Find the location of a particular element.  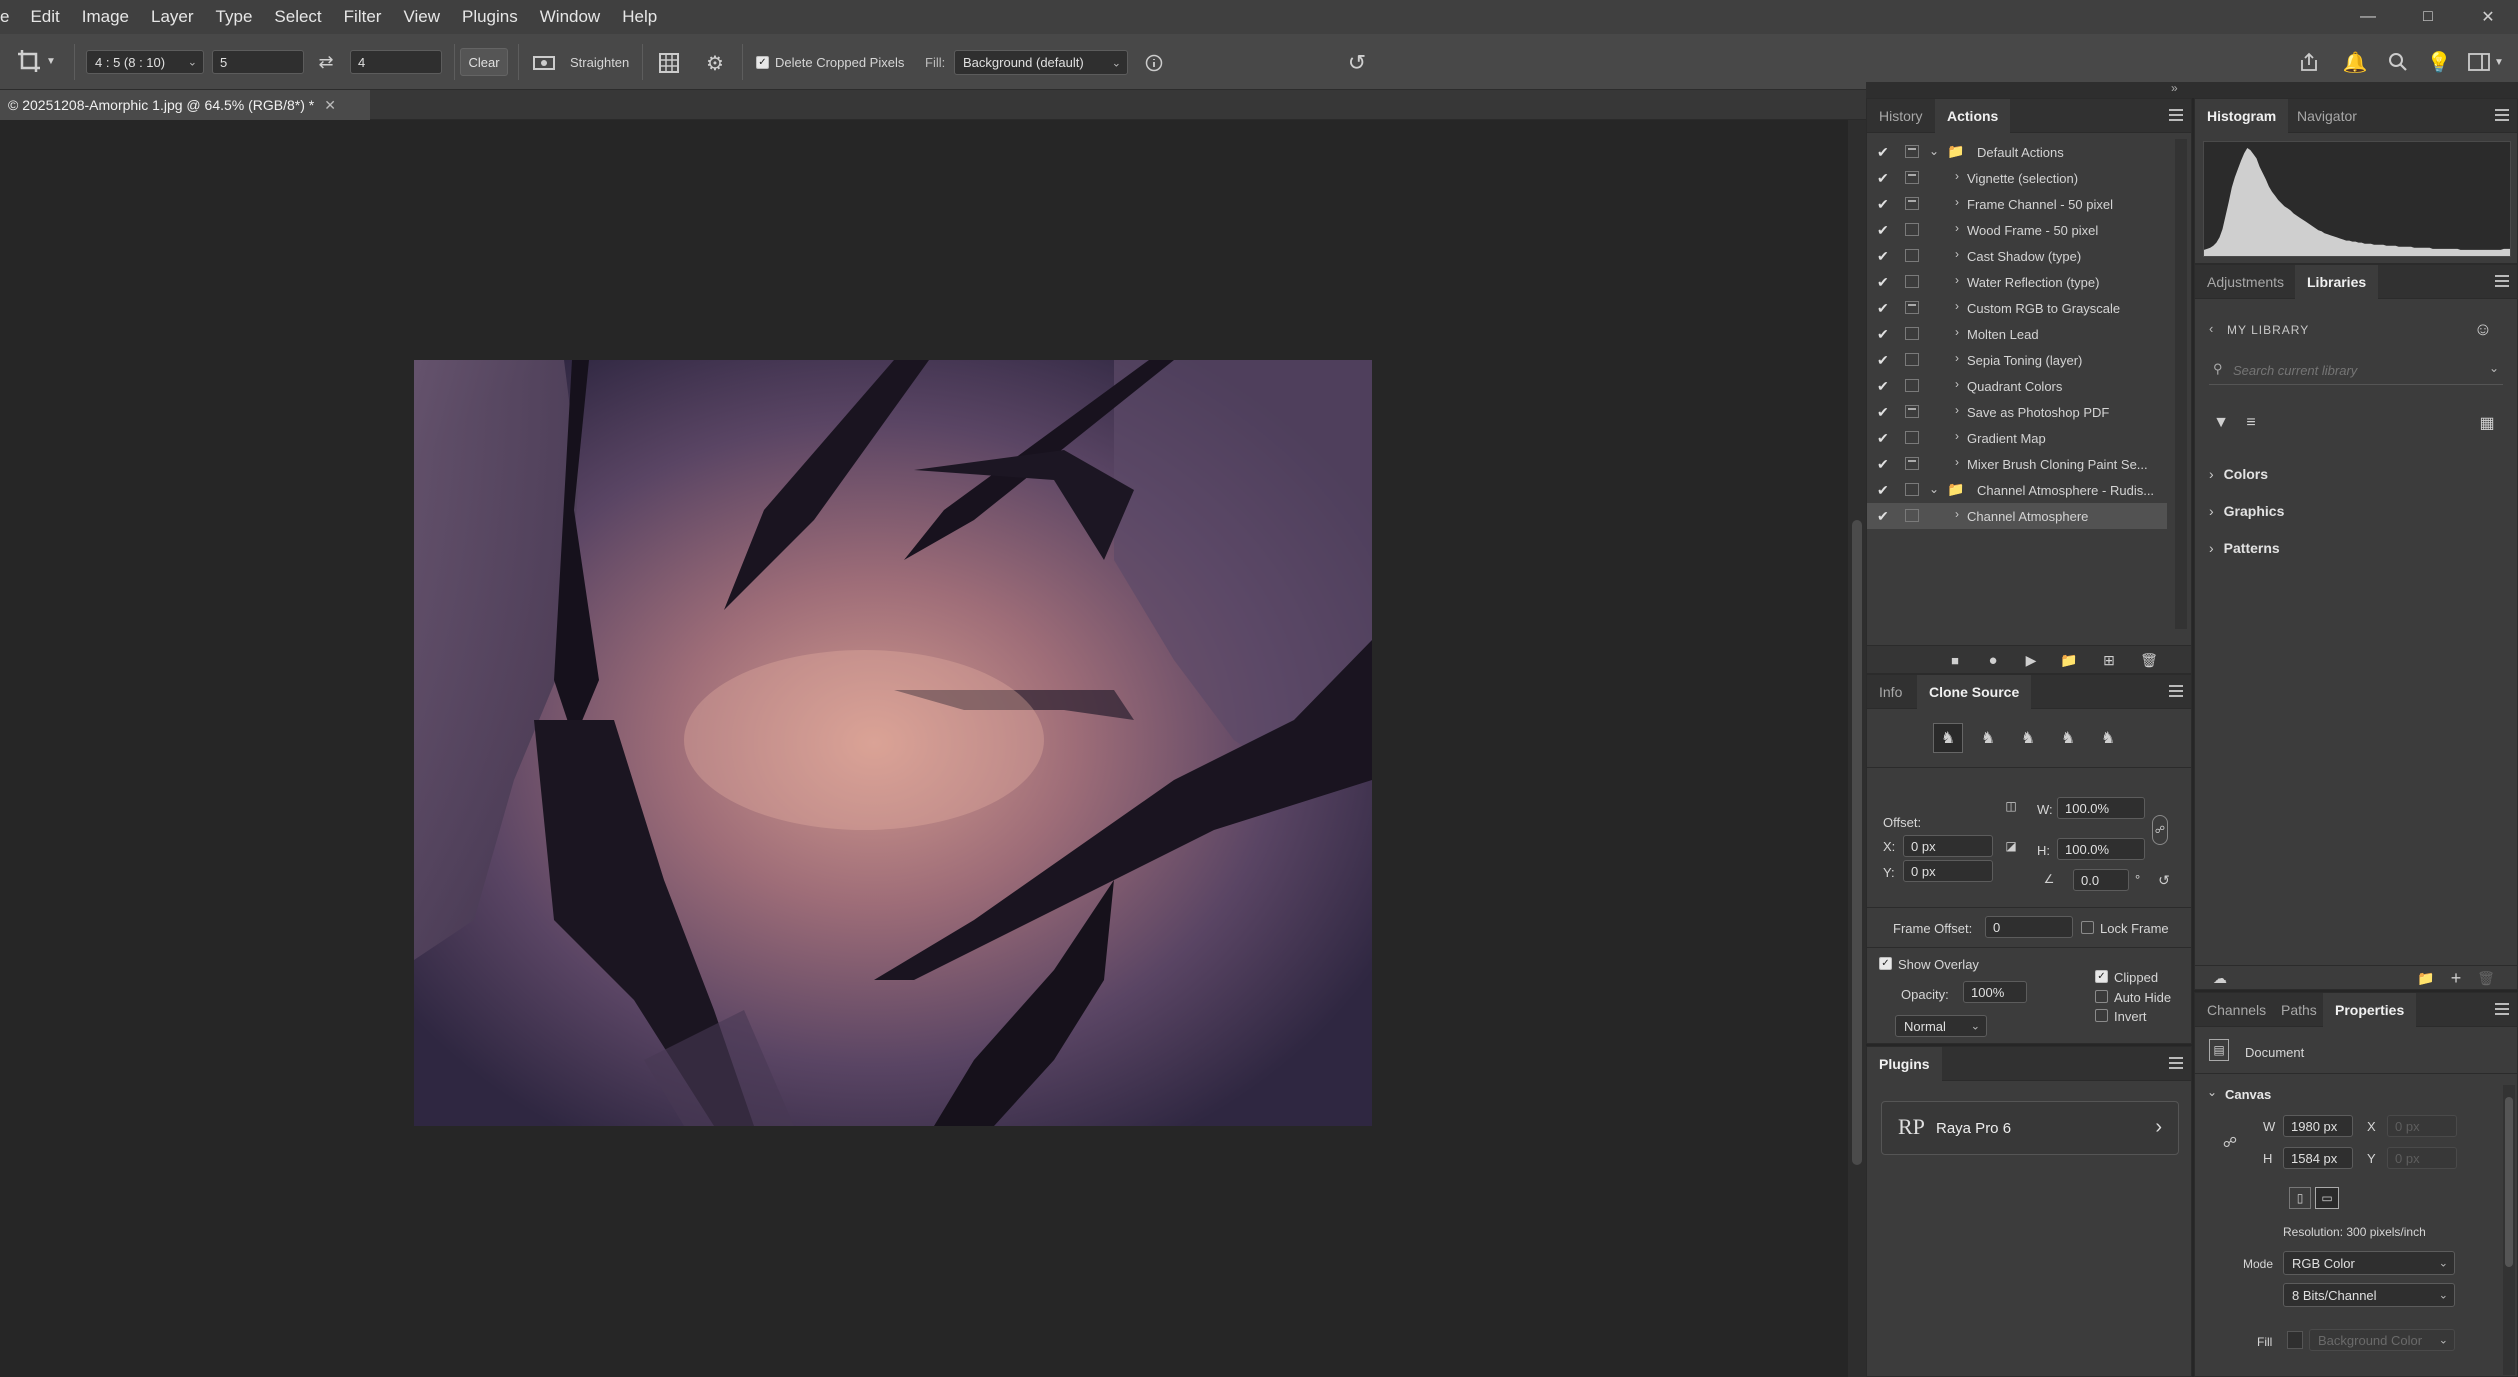

tab-plugins: Plugins is located at coordinates (1904, 1064).